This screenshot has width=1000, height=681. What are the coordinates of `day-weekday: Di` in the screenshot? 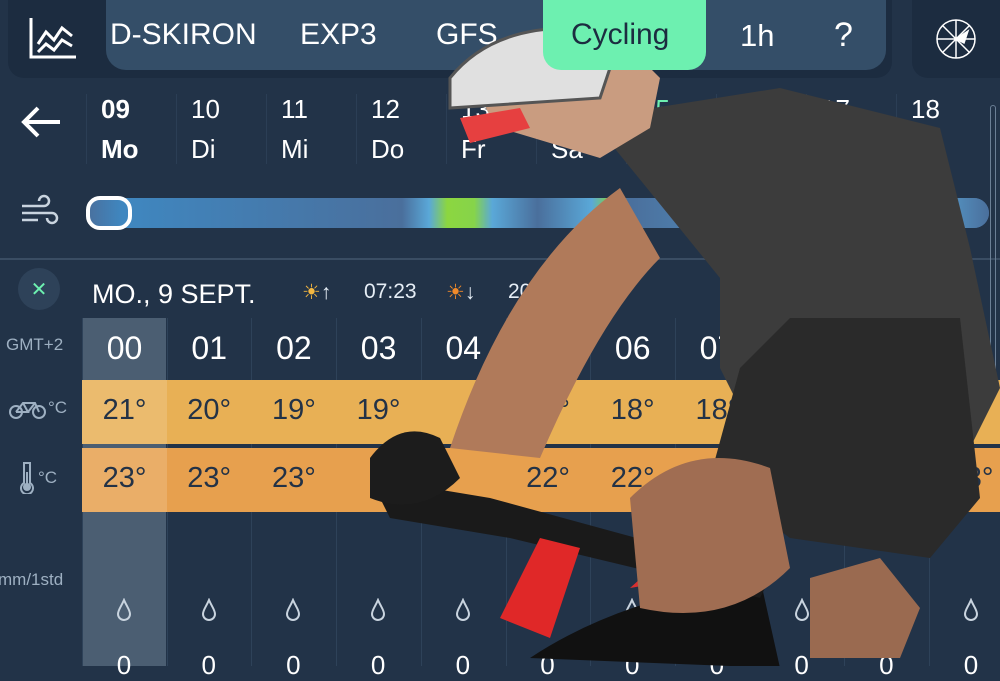 It's located at (203, 149).